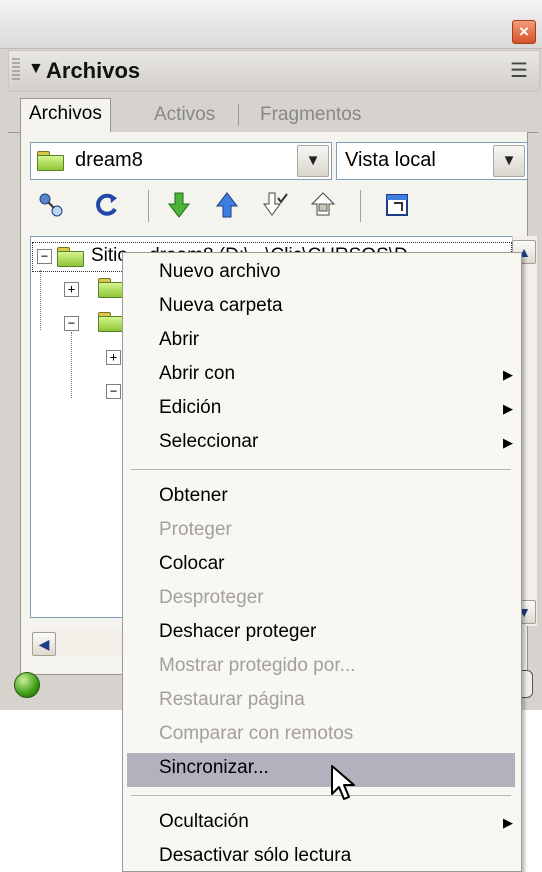 This screenshot has width=542, height=872. What do you see at coordinates (65, 115) in the screenshot?
I see `tab-archivos: Archivos` at bounding box center [65, 115].